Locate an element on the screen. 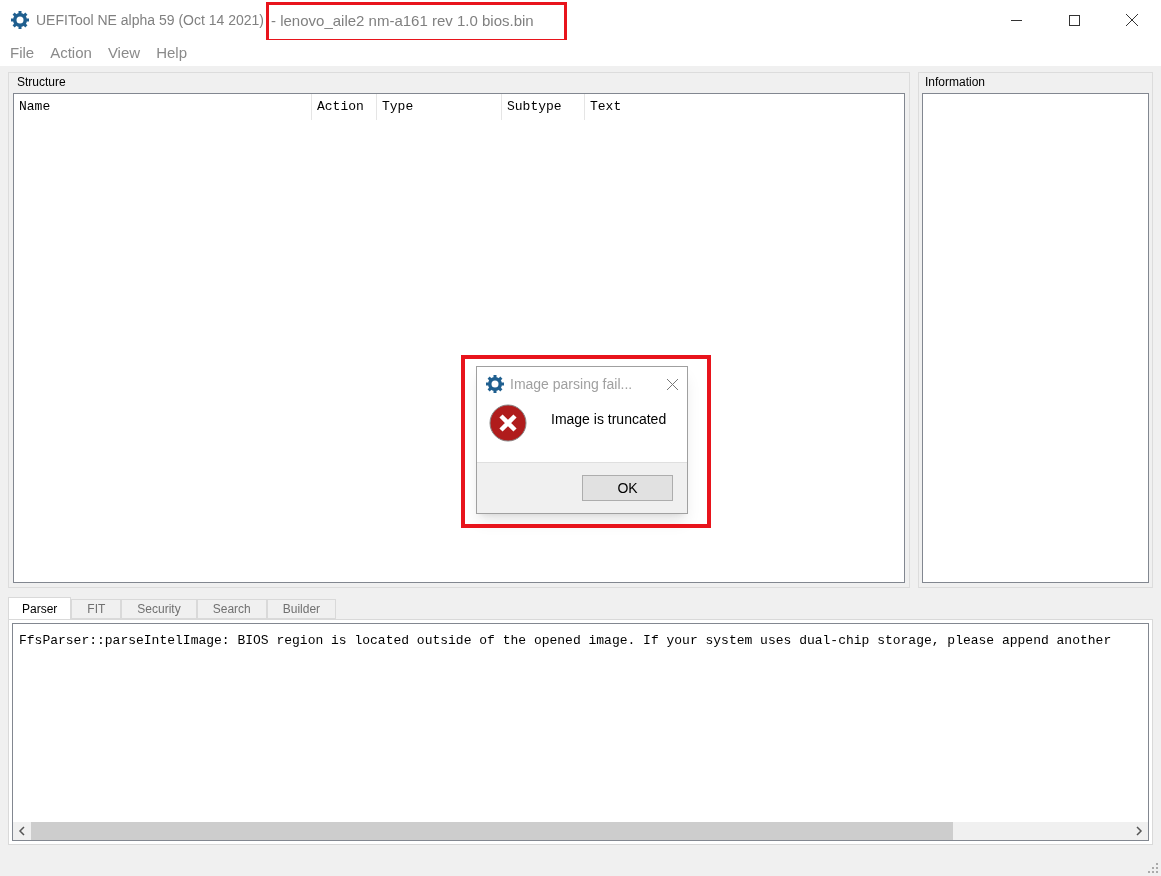 This screenshot has width=1161, height=876. menu-item: File is located at coordinates (22, 53).